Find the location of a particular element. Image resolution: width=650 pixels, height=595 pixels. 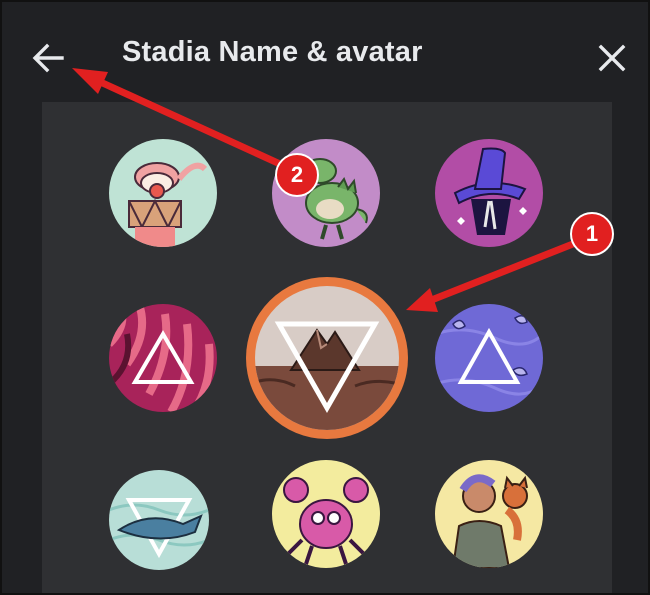

avatar-pink-flames-triangle is located at coordinates (163, 358).